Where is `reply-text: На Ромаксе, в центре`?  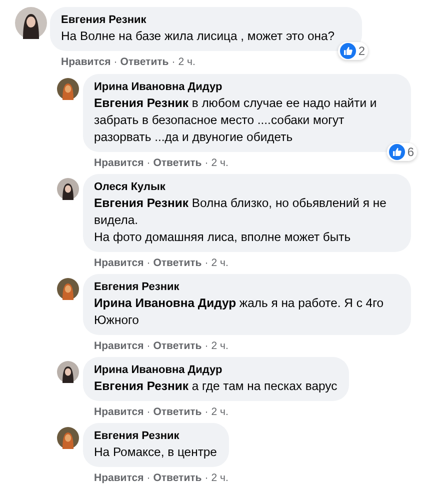
reply-text: На Ромаксе, в центре is located at coordinates (155, 452).